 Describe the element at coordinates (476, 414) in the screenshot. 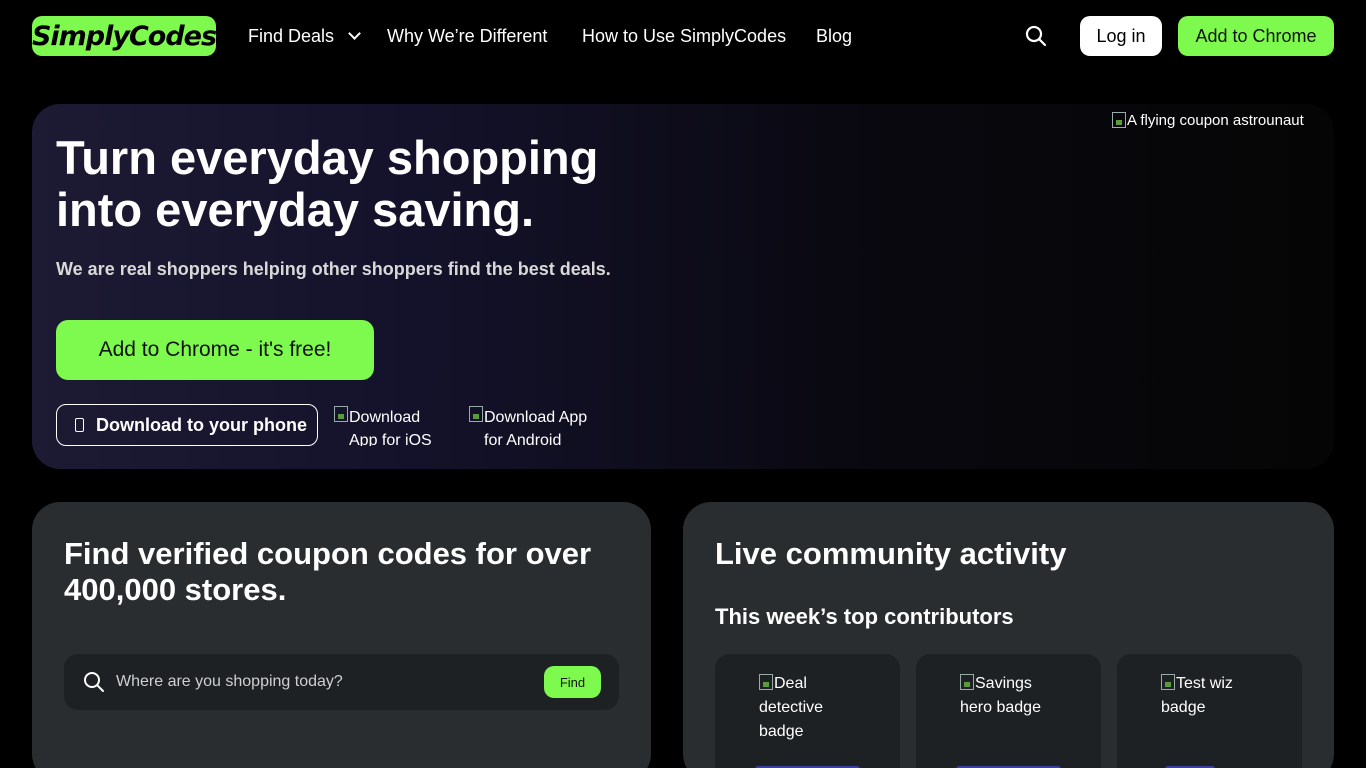

I see `android-broken-image-icon` at that location.